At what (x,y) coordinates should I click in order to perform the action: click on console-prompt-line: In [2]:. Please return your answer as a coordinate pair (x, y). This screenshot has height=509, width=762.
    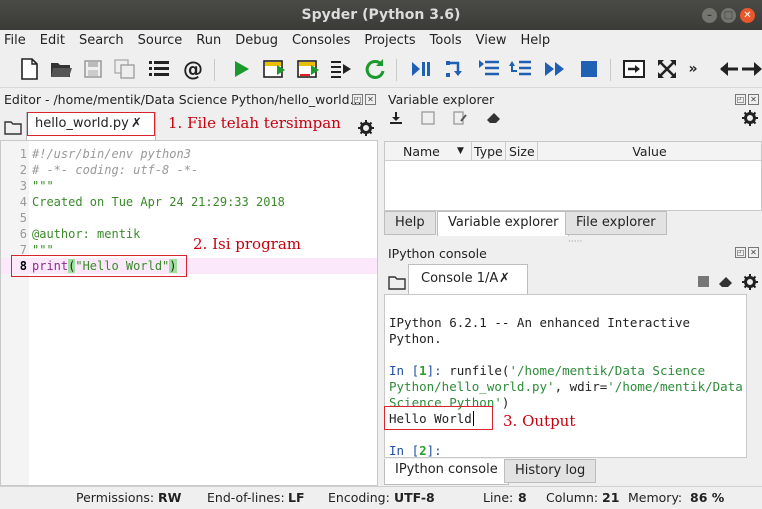
    Looking at the image, I should click on (415, 450).